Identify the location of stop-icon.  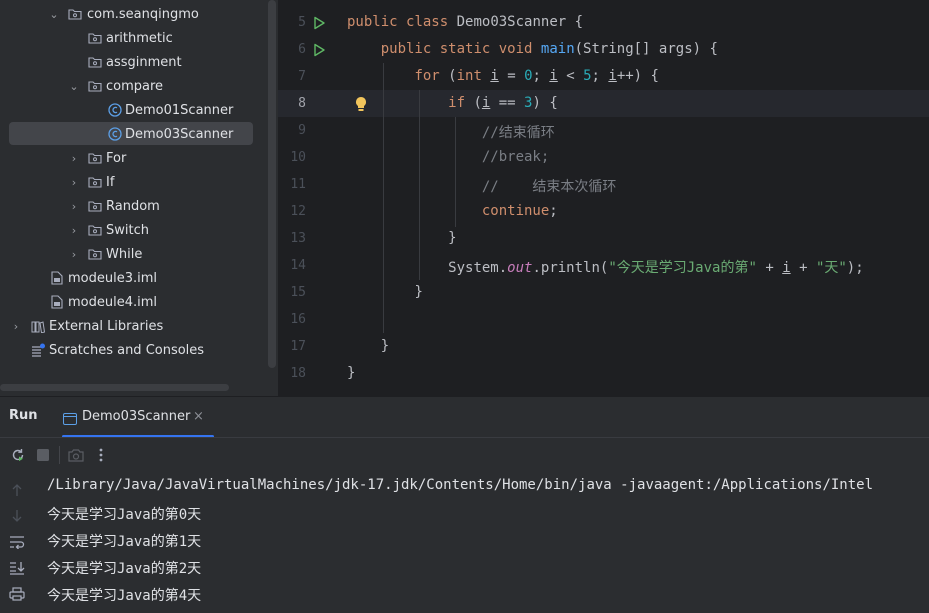
(43, 455).